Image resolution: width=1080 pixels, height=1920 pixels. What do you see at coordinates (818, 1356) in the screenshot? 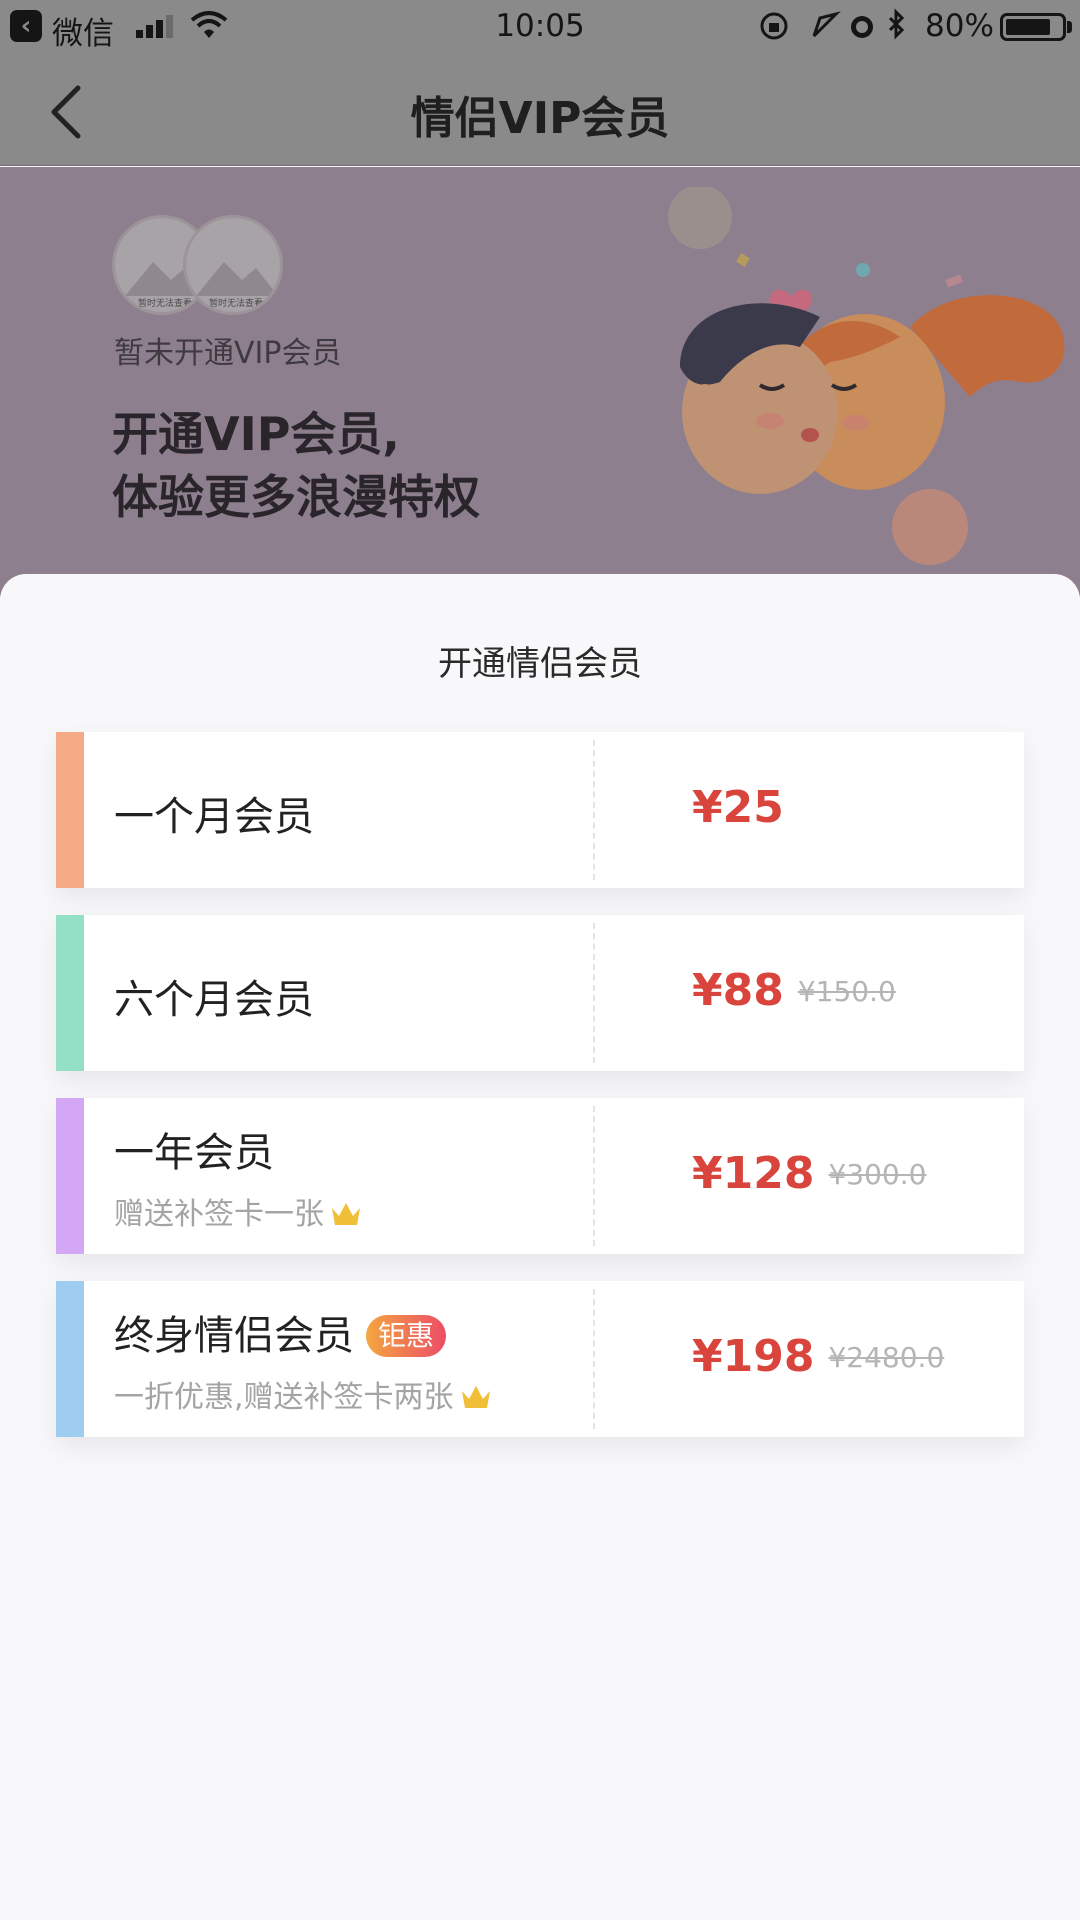
I see `plan-price: ¥198 ¥2480.0` at bounding box center [818, 1356].